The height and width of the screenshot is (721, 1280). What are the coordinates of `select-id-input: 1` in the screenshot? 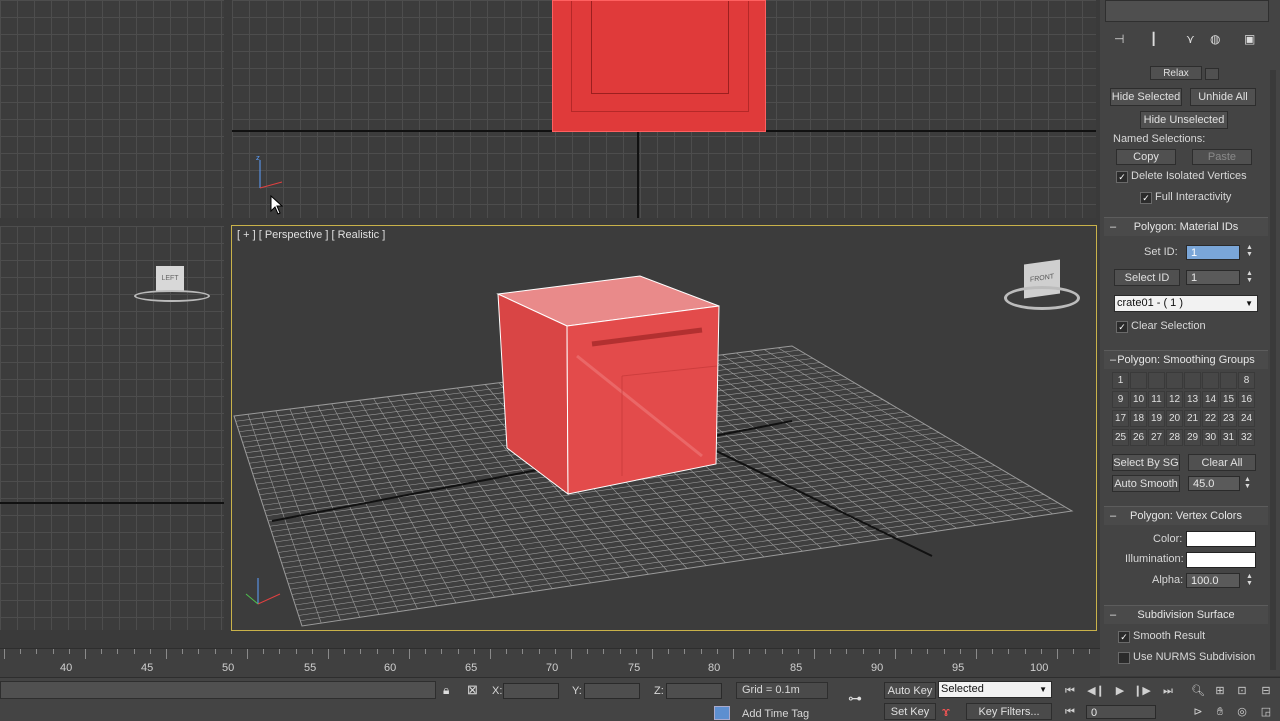 It's located at (1213, 277).